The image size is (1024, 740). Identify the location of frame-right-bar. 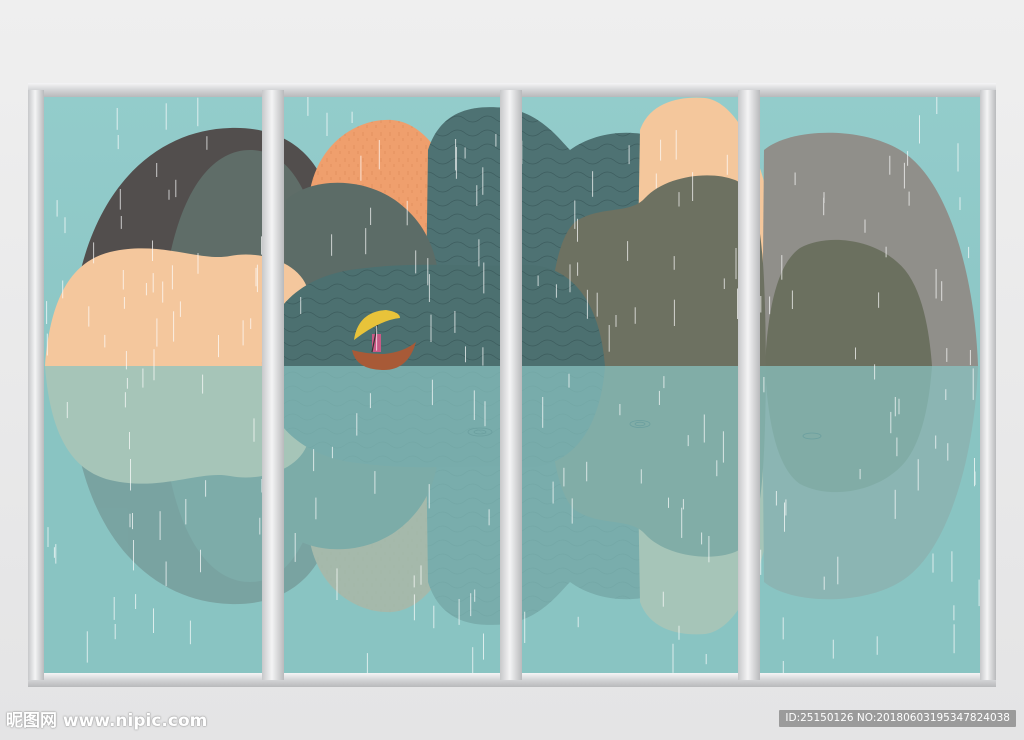
(988, 385).